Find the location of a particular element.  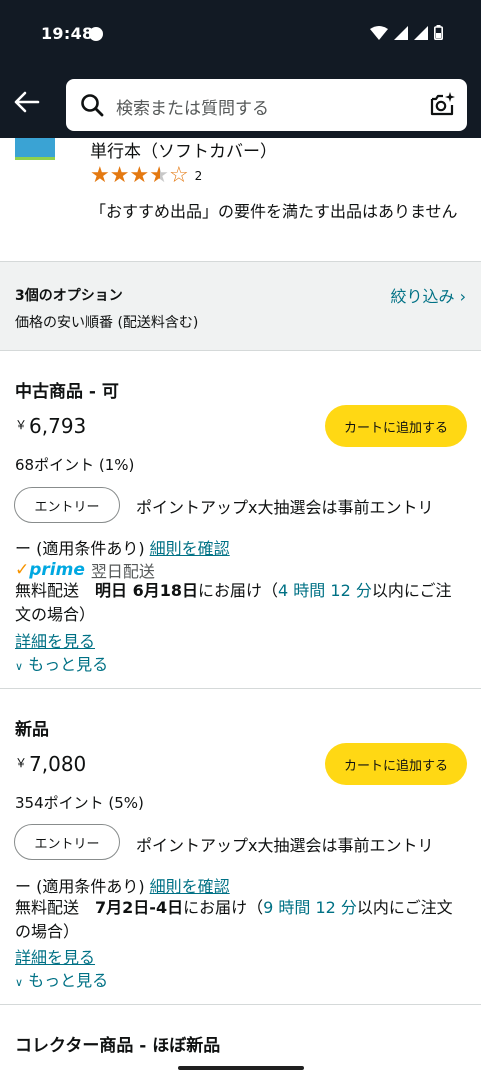

review-count: 2 is located at coordinates (199, 176).